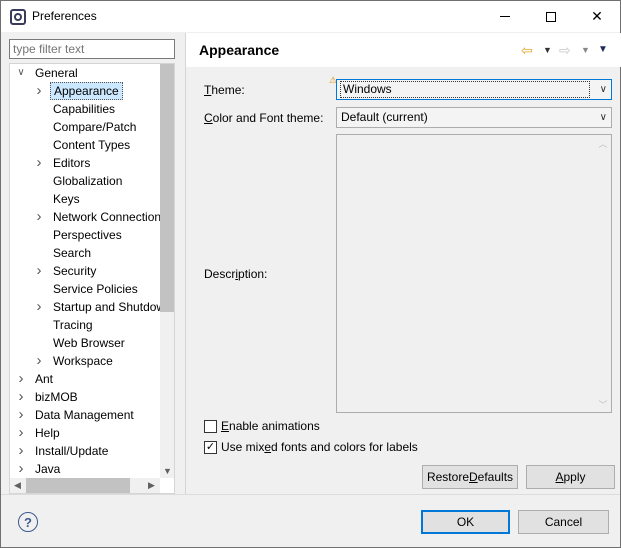 Image resolution: width=621 pixels, height=548 pixels. Describe the element at coordinates (470, 477) in the screenshot. I see `restore-defaults-button: Restore Defaults` at that location.